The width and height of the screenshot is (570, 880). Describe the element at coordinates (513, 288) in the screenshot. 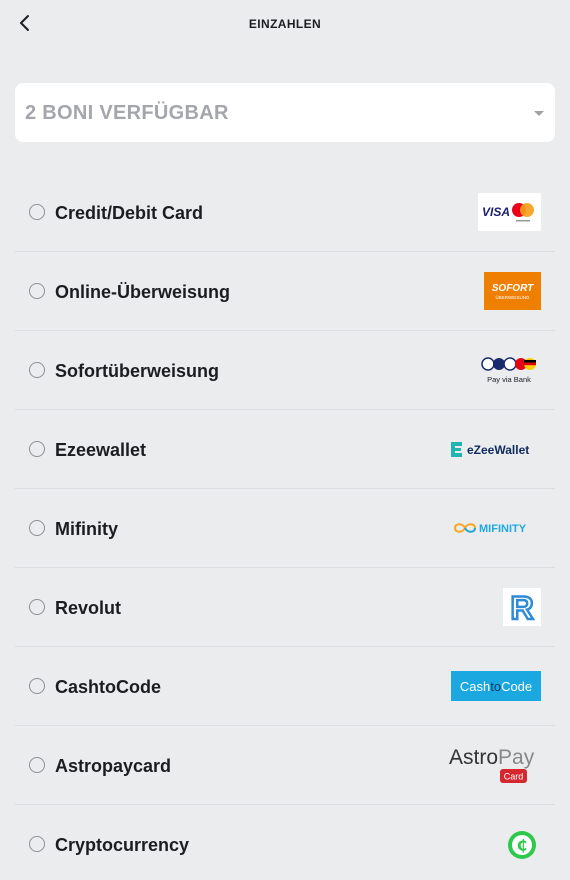

I see `svg-text: SOFORT` at that location.